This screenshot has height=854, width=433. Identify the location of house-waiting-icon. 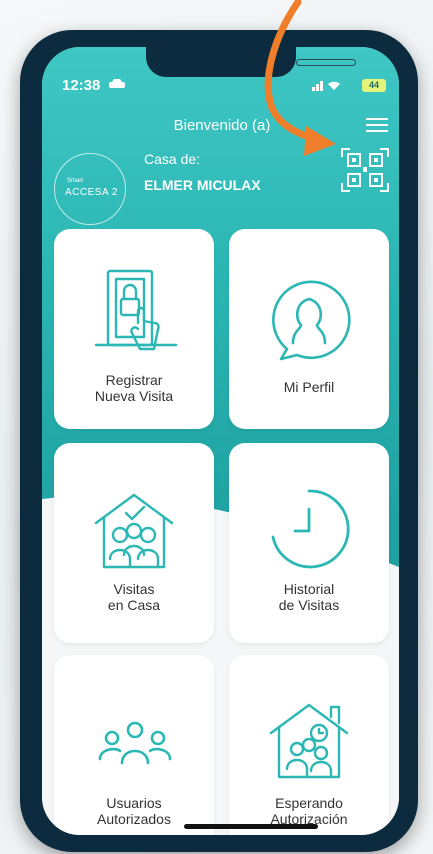
(309, 741).